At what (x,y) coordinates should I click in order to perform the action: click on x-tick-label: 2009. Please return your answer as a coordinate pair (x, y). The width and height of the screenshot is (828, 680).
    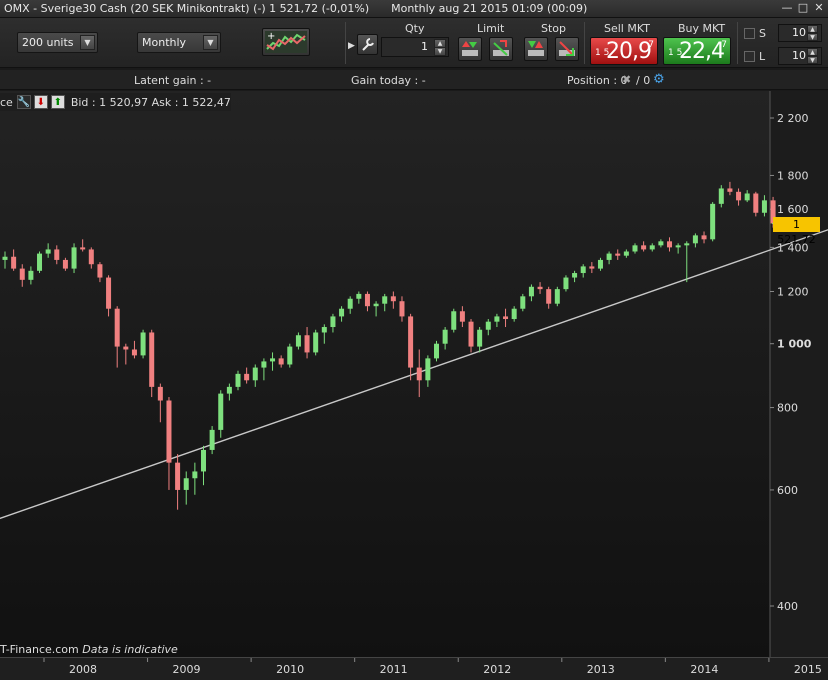
    Looking at the image, I should click on (187, 669).